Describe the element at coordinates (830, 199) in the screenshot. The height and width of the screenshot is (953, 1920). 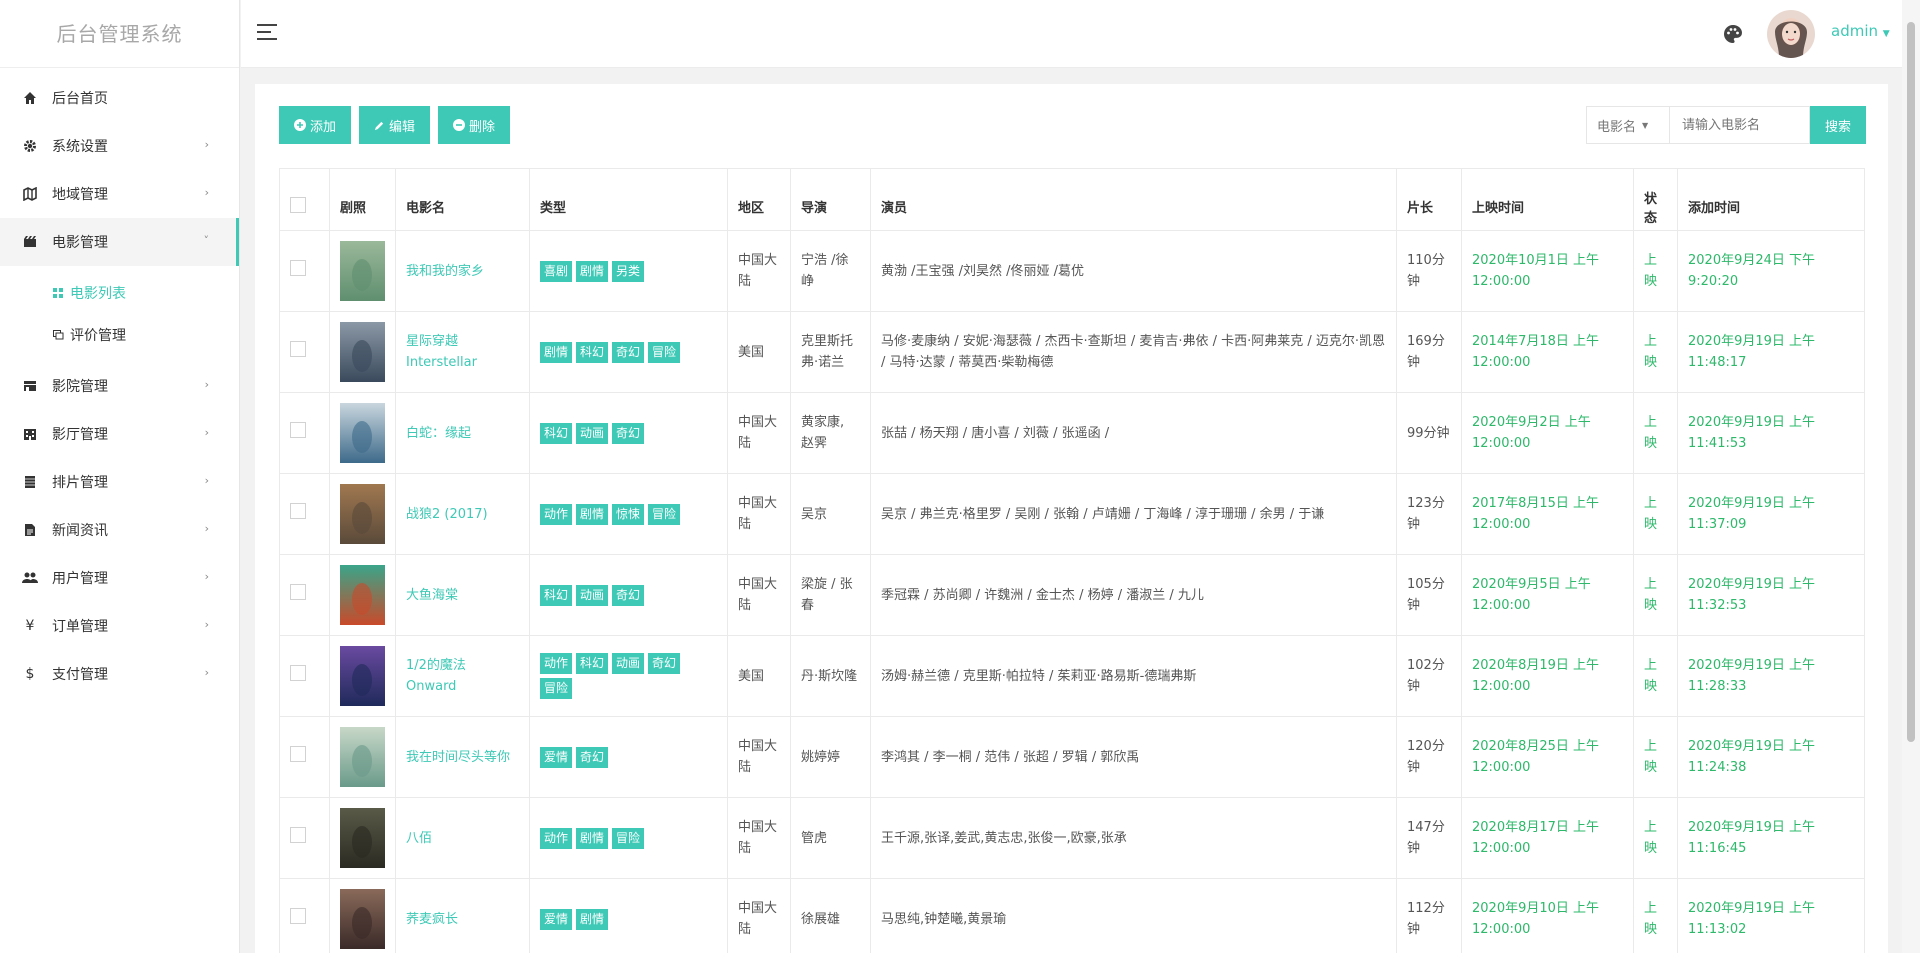
I see `column-header: 导演` at that location.